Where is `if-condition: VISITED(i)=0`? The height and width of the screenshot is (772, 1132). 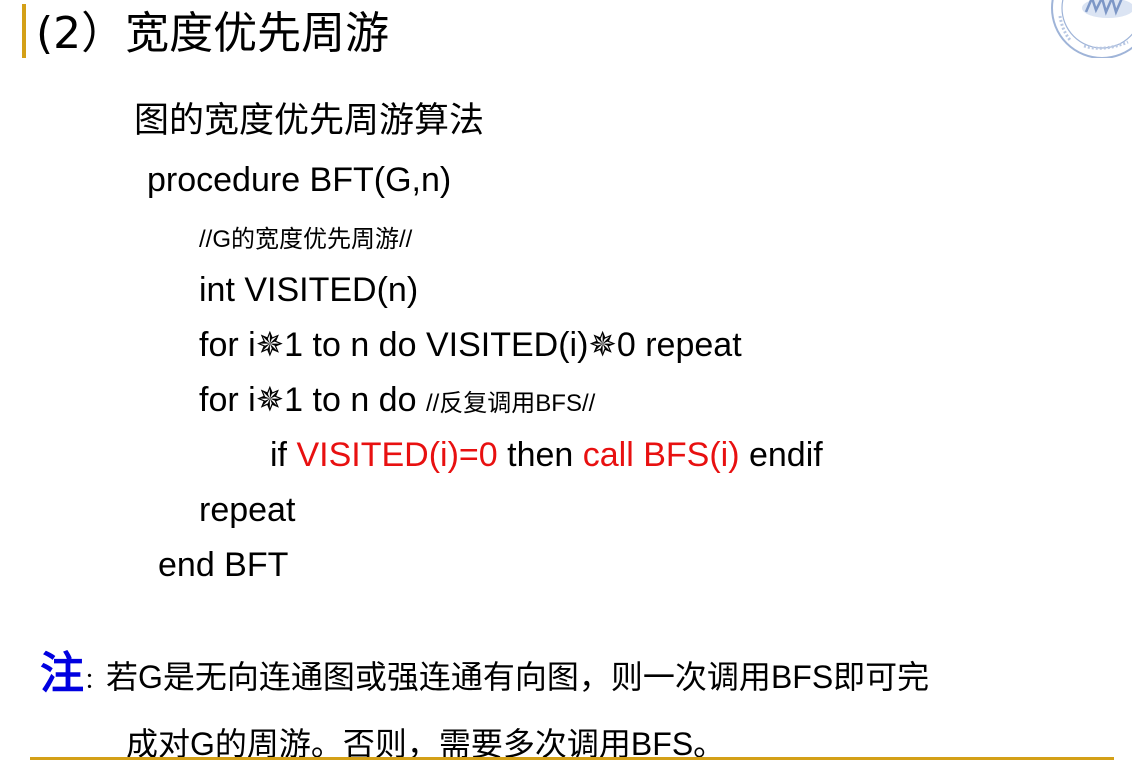 if-condition: VISITED(i)=0 is located at coordinates (397, 455).